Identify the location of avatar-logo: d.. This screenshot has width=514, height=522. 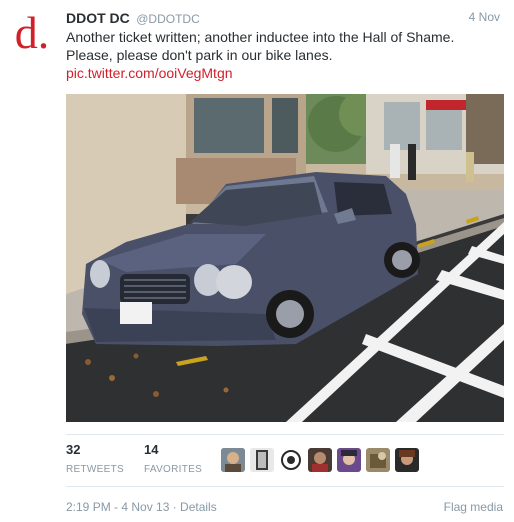
(32, 32).